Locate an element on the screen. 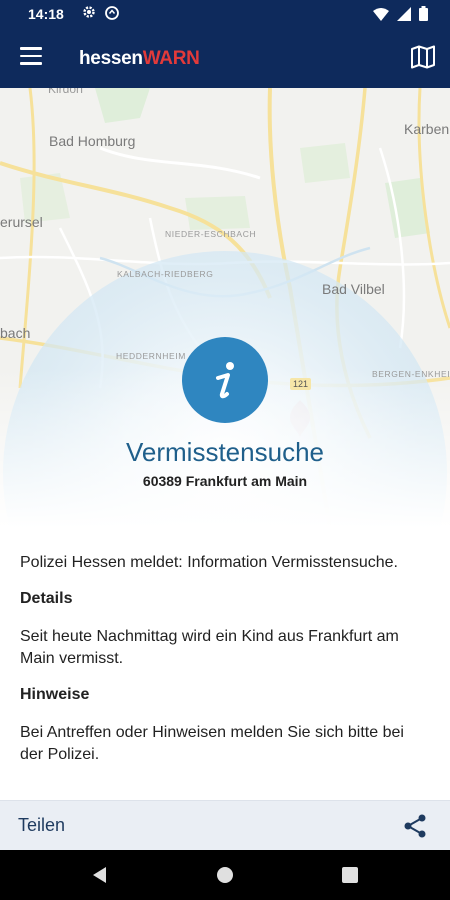 This screenshot has width=450, height=900. map-label-erursel: erursel is located at coordinates (21, 222).